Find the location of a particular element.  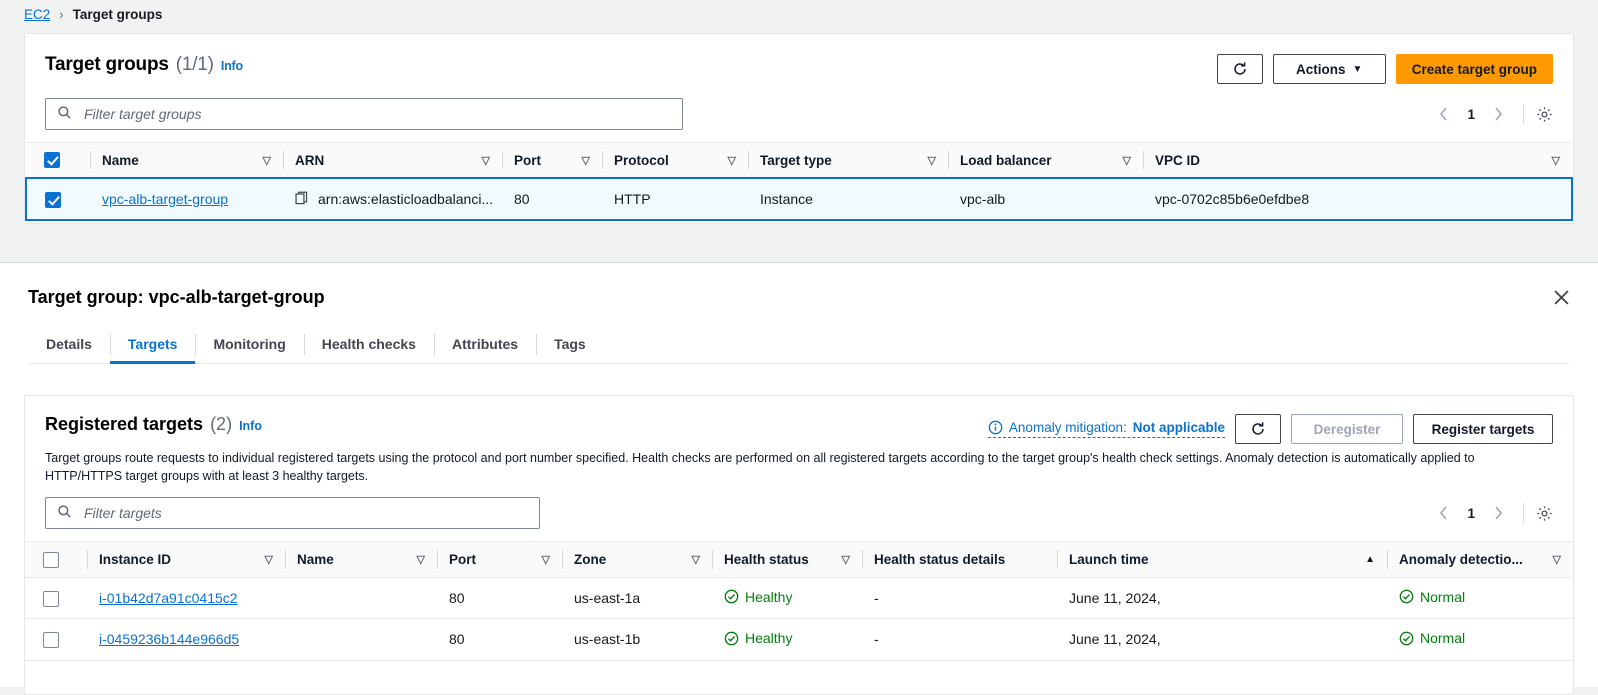

registered-targets-count: (2) is located at coordinates (221, 424).